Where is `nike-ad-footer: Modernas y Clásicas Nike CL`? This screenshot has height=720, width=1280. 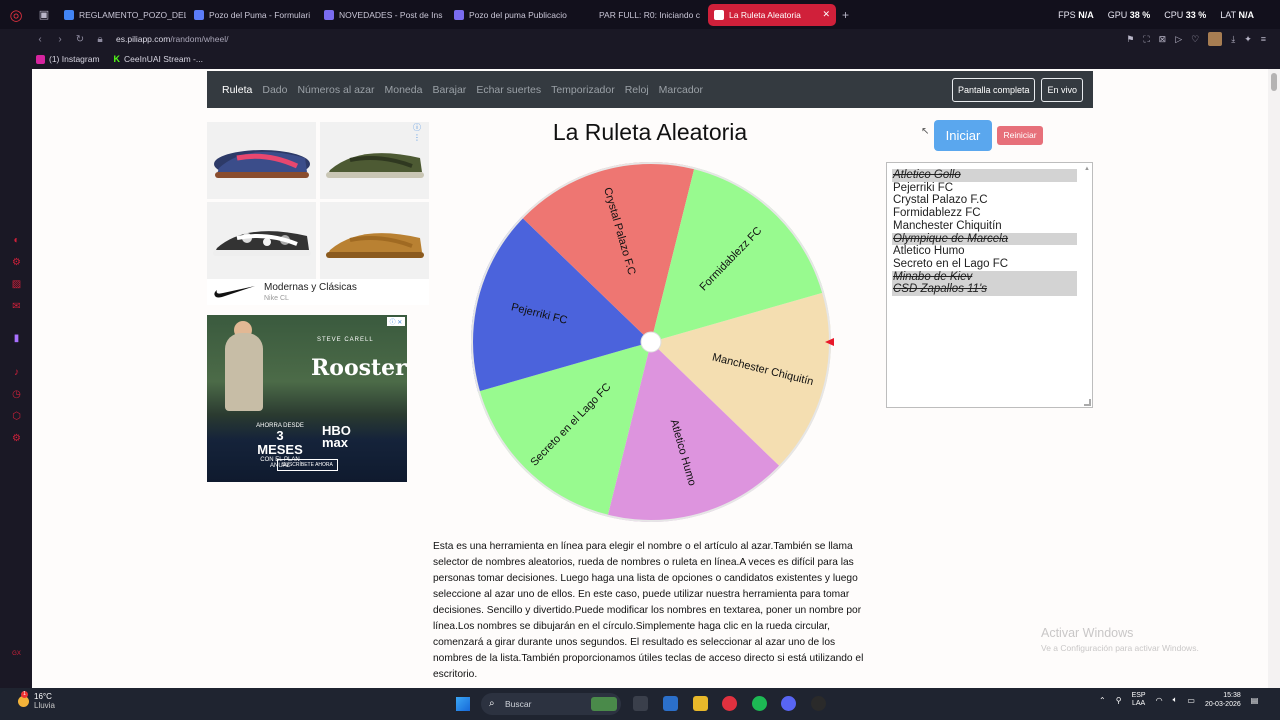 nike-ad-footer: Modernas y Clásicas Nike CL is located at coordinates (318, 292).